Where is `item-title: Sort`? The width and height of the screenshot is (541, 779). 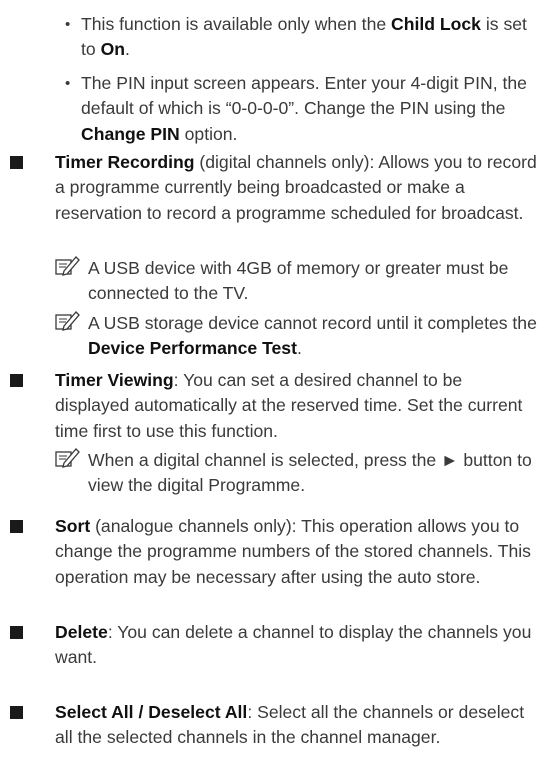
item-title: Sort is located at coordinates (73, 526).